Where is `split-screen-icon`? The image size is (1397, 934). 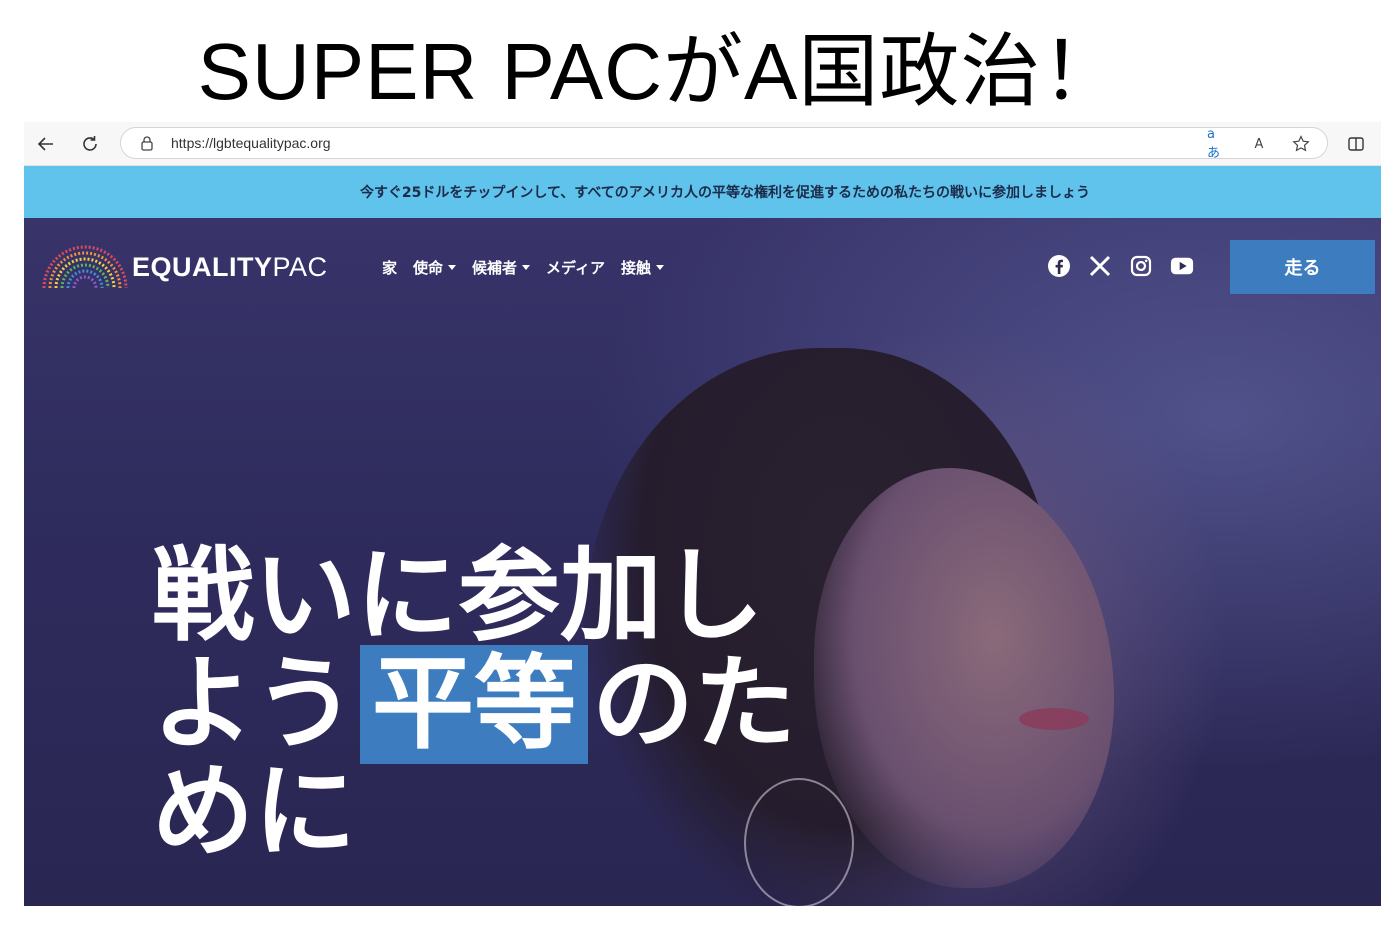
split-screen-icon is located at coordinates (1356, 144).